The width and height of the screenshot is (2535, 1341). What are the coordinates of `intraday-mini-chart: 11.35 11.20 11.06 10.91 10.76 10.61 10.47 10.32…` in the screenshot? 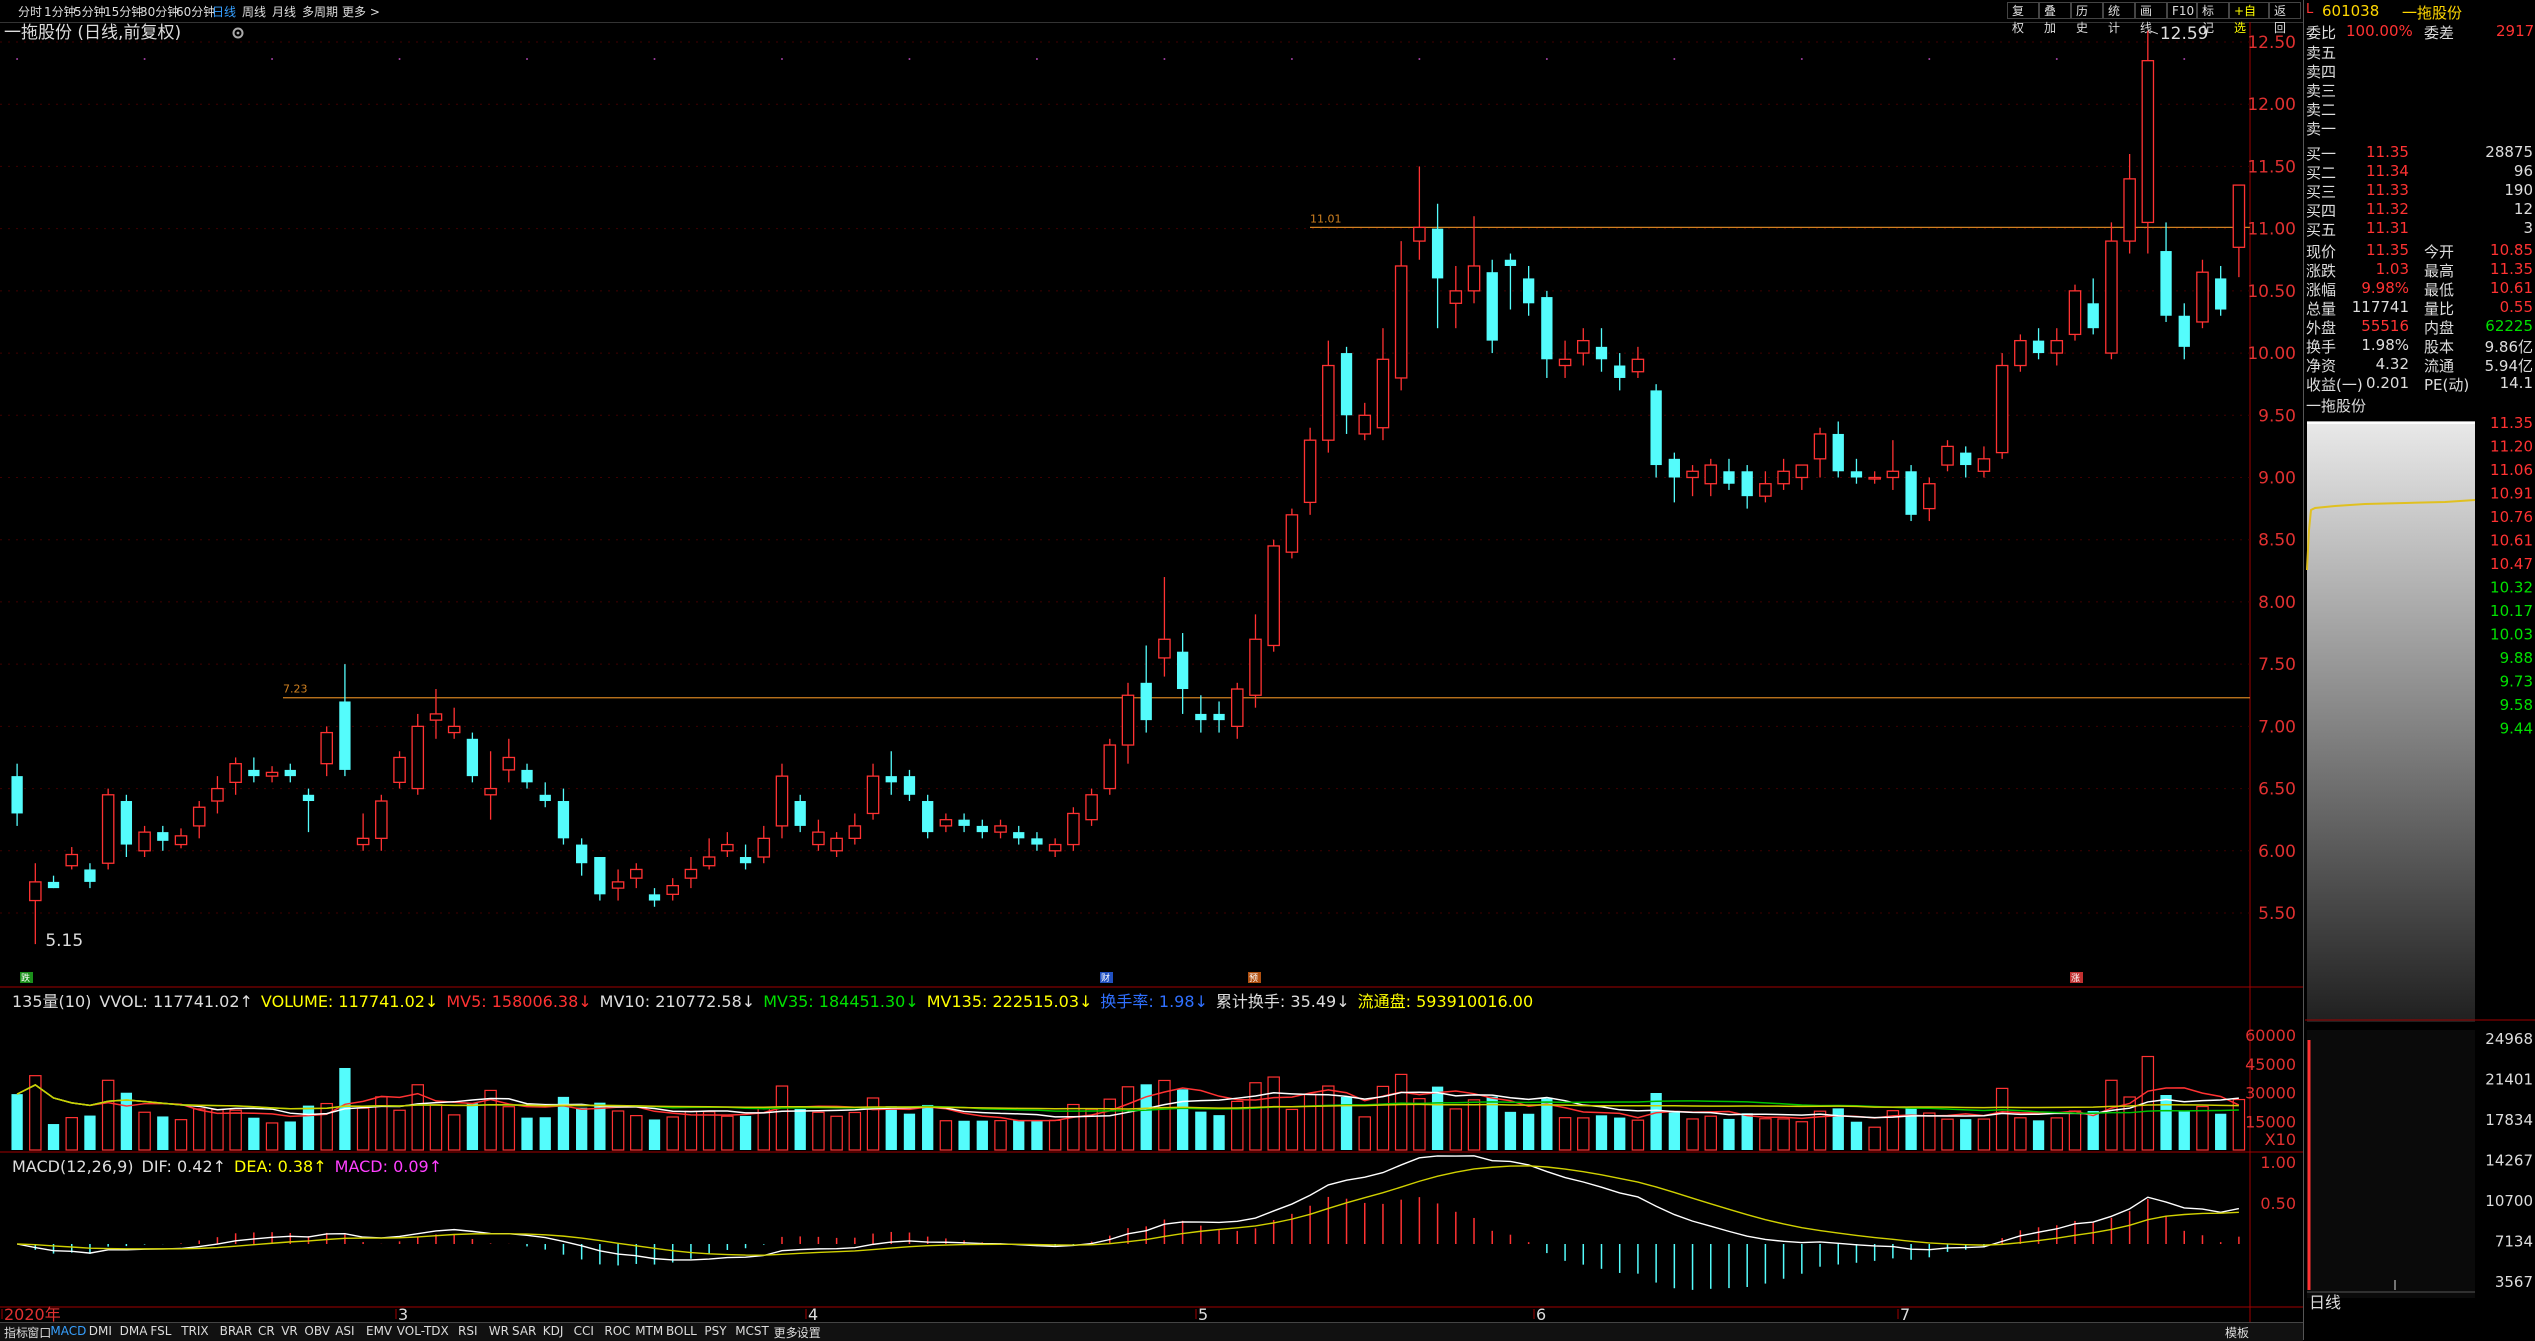 It's located at (2420, 860).